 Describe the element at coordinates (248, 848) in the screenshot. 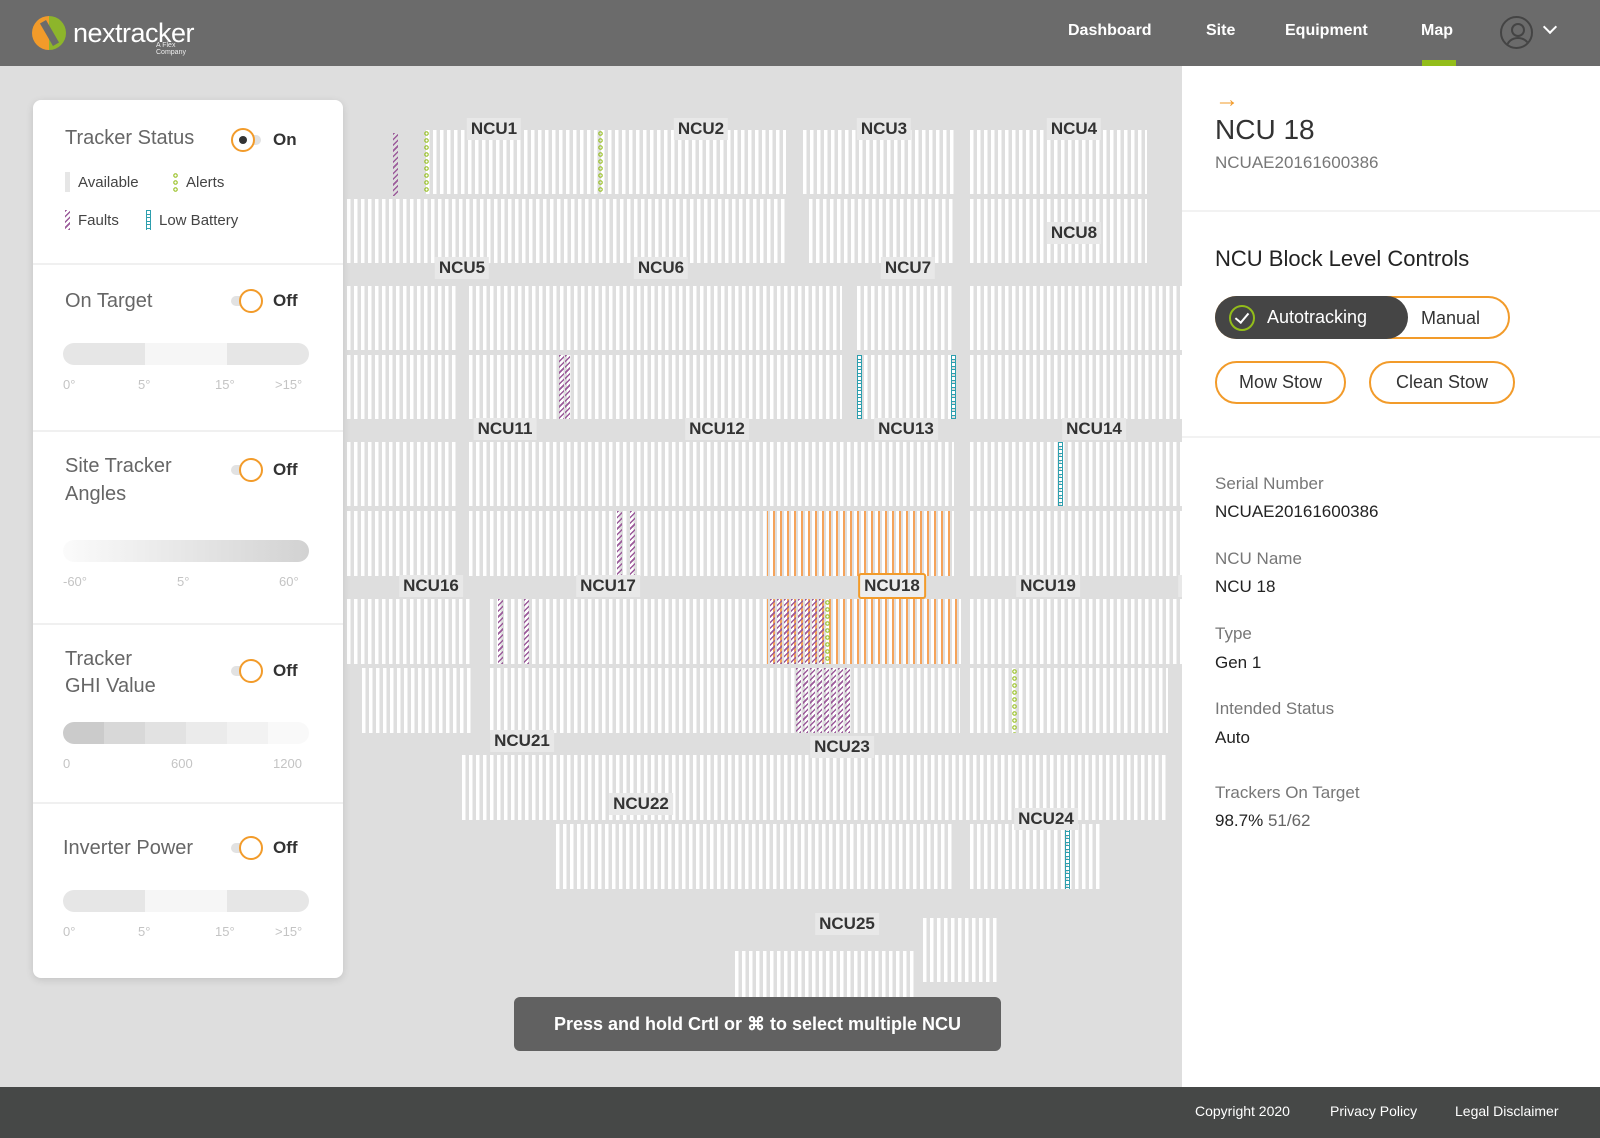

I see `inverter-toggle` at that location.